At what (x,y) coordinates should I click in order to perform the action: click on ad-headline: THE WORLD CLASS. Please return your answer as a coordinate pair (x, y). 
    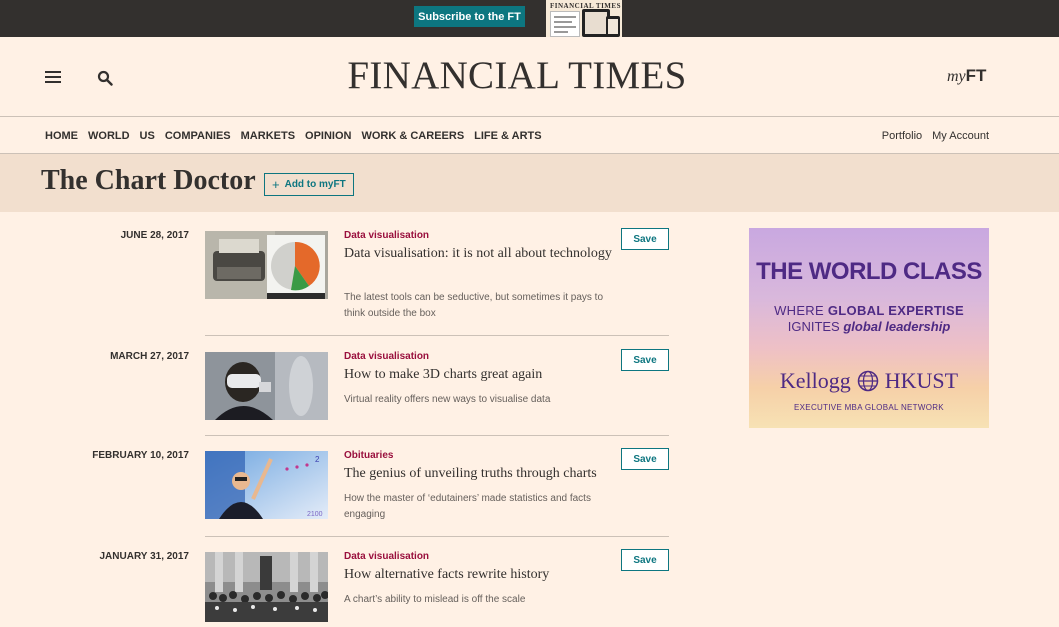
    Looking at the image, I should click on (869, 271).